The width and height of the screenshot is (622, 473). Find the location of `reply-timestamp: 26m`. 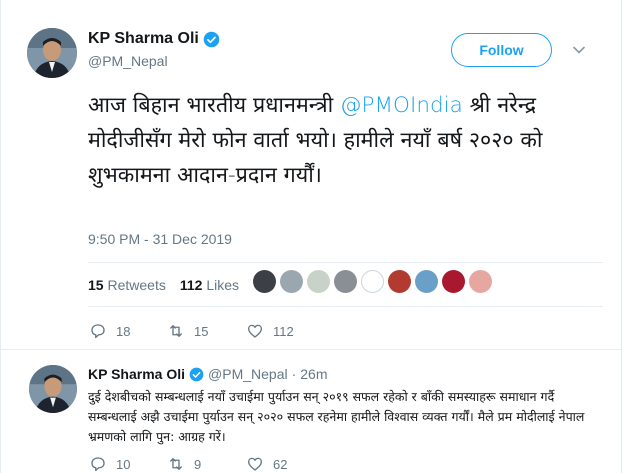

reply-timestamp: 26m is located at coordinates (313, 374).